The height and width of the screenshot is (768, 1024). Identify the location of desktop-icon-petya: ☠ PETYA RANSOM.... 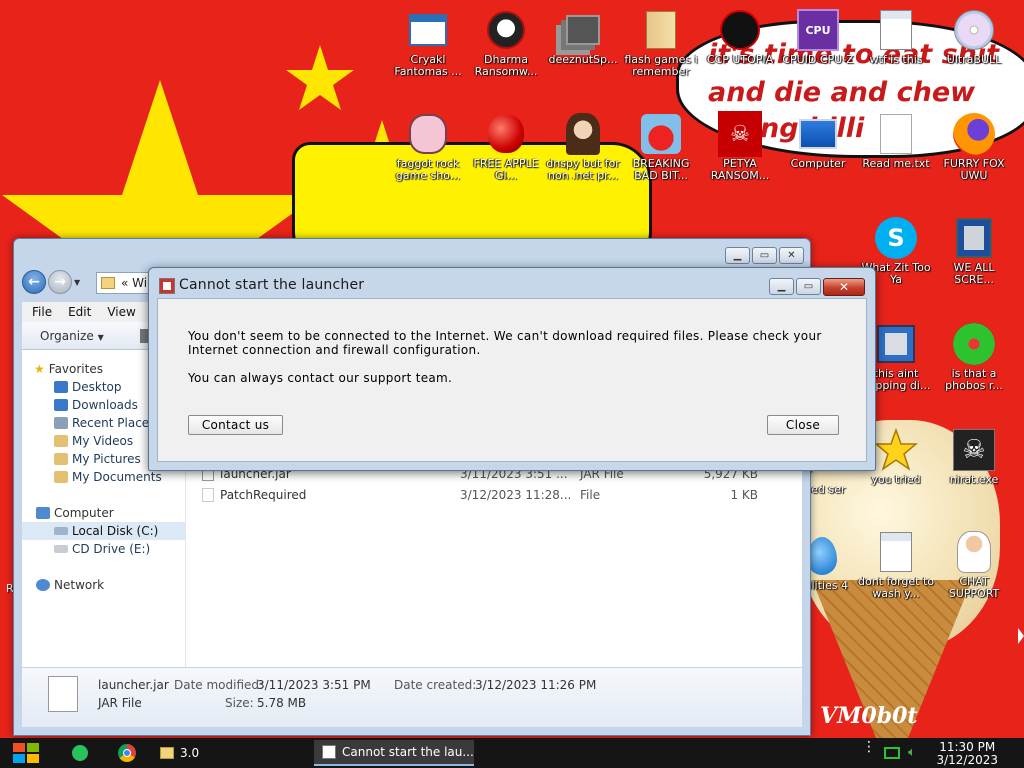
(740, 146).